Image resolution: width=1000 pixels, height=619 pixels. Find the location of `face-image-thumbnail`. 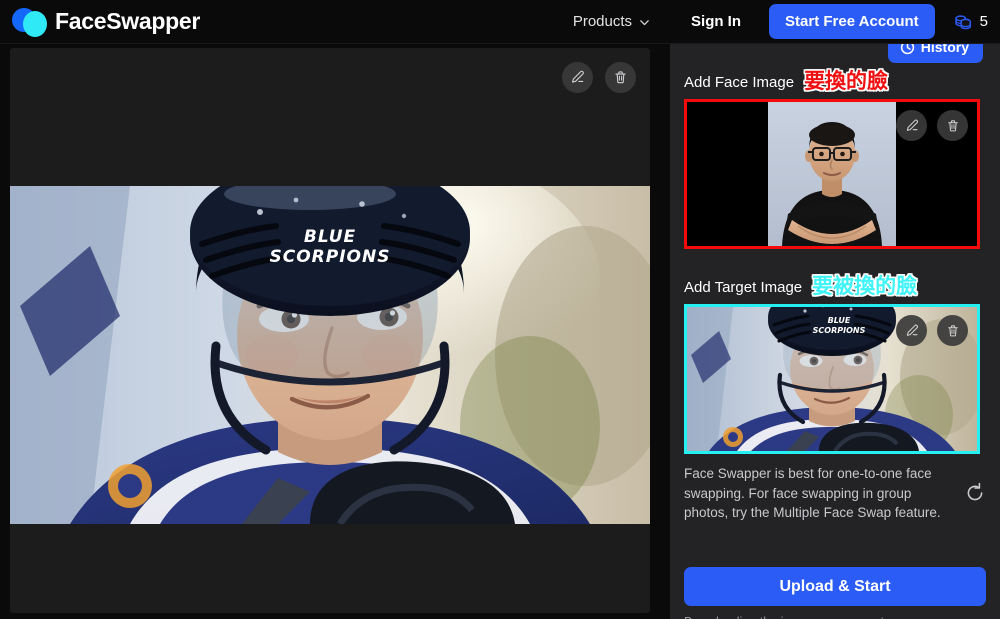

face-image-thumbnail is located at coordinates (832, 174).